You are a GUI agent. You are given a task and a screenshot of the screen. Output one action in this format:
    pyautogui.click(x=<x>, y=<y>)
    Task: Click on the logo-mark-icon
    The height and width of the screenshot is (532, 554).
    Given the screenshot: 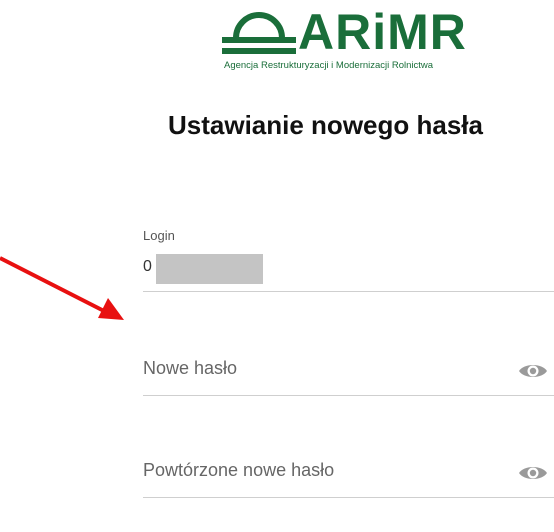 What is the action you would take?
    pyautogui.click(x=259, y=33)
    